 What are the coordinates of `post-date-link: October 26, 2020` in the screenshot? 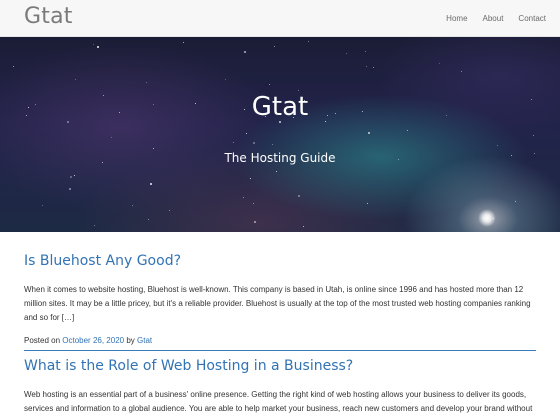 It's located at (93, 340).